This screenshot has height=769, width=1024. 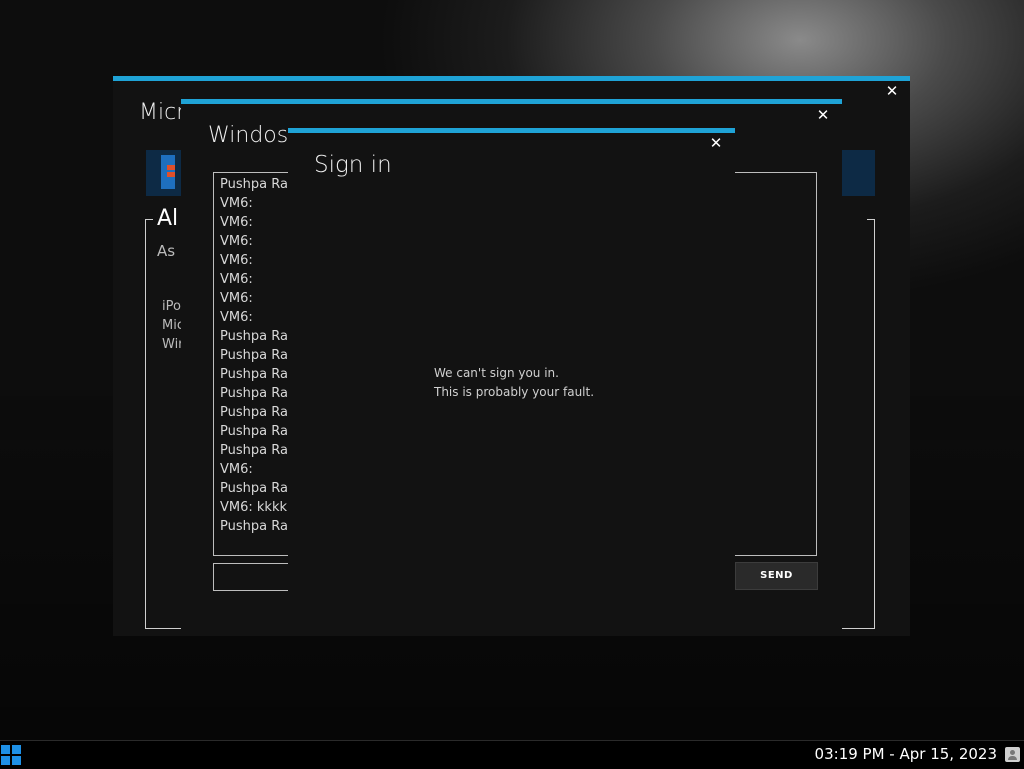 I want to click on taskbar-clock: 03:19 PM - Apr 15, 2023, so click(x=906, y=754).